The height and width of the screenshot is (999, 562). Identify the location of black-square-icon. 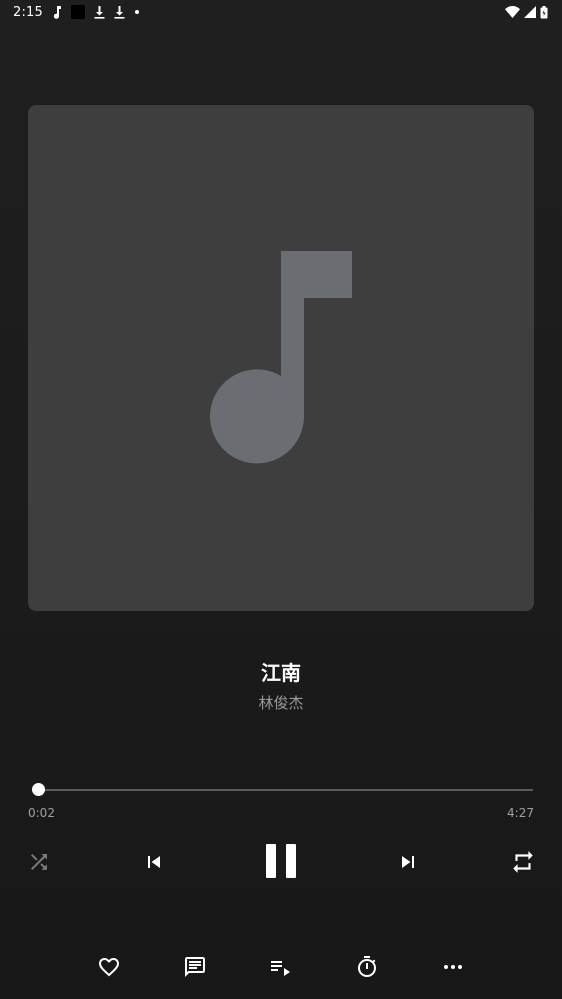
(78, 12).